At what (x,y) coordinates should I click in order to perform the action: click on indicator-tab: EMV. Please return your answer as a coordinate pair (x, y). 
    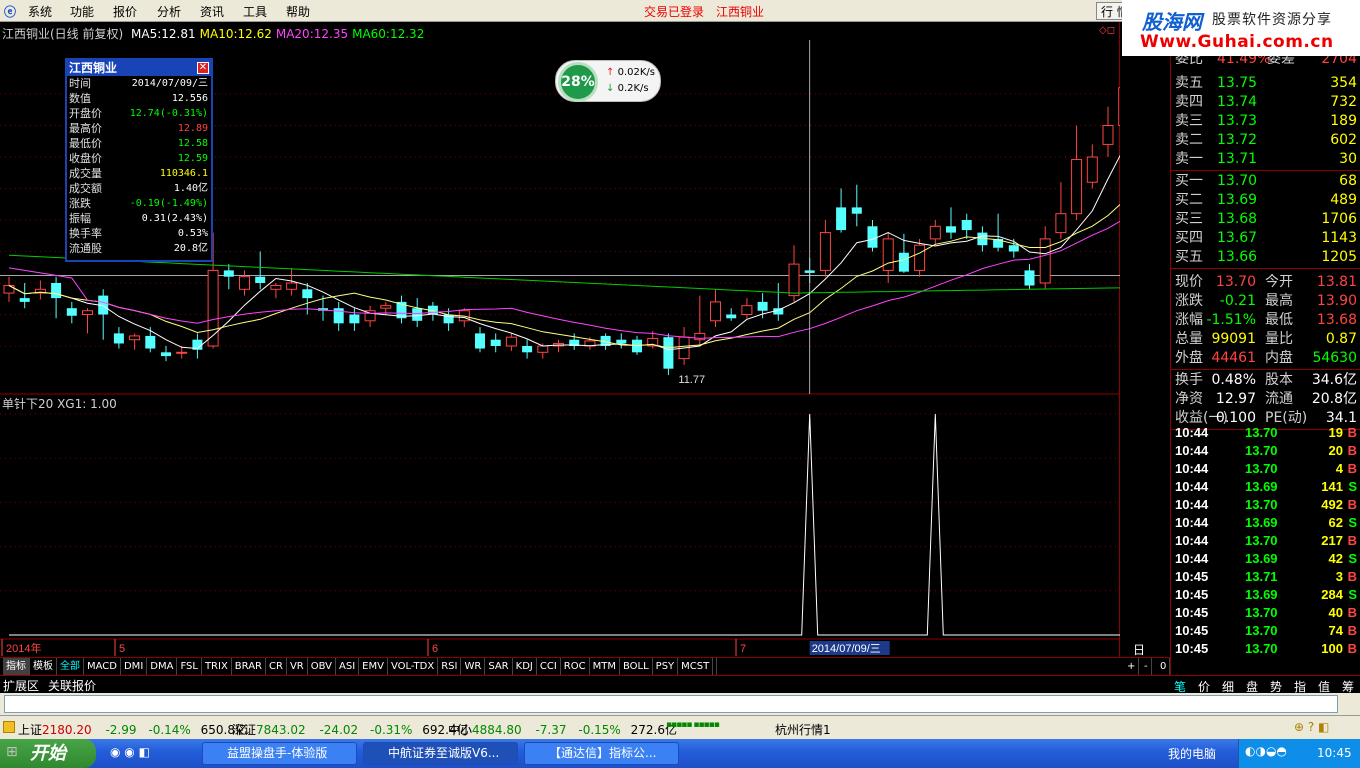
    Looking at the image, I should click on (373, 666).